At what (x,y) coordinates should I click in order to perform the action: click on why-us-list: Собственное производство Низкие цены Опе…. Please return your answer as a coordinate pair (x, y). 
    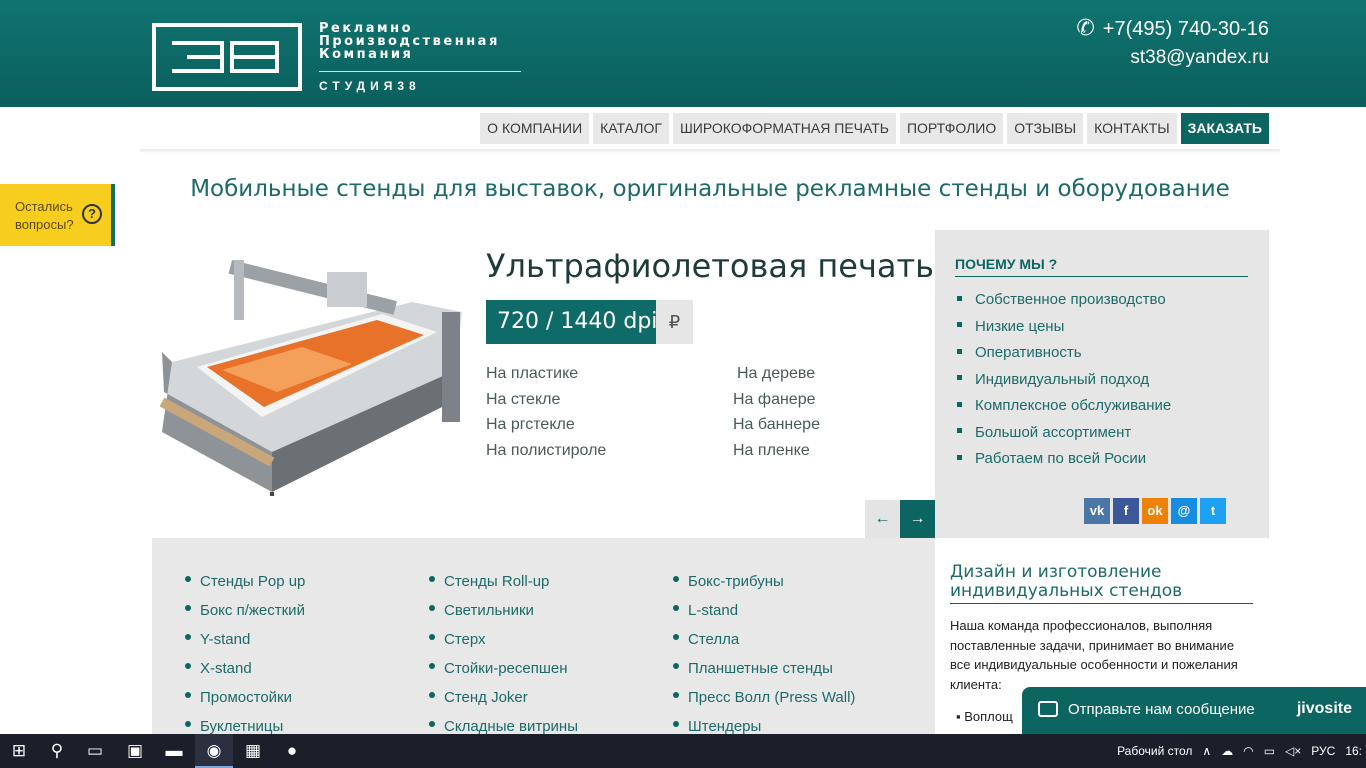
    Looking at the image, I should click on (1064, 380).